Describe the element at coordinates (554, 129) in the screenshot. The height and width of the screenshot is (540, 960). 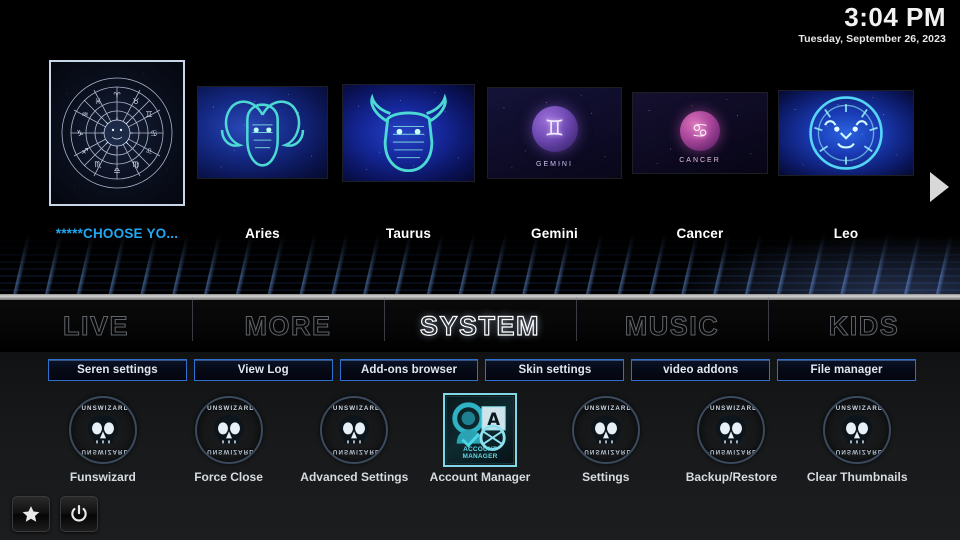
I see `gemini-glyph-icon: ♊` at that location.